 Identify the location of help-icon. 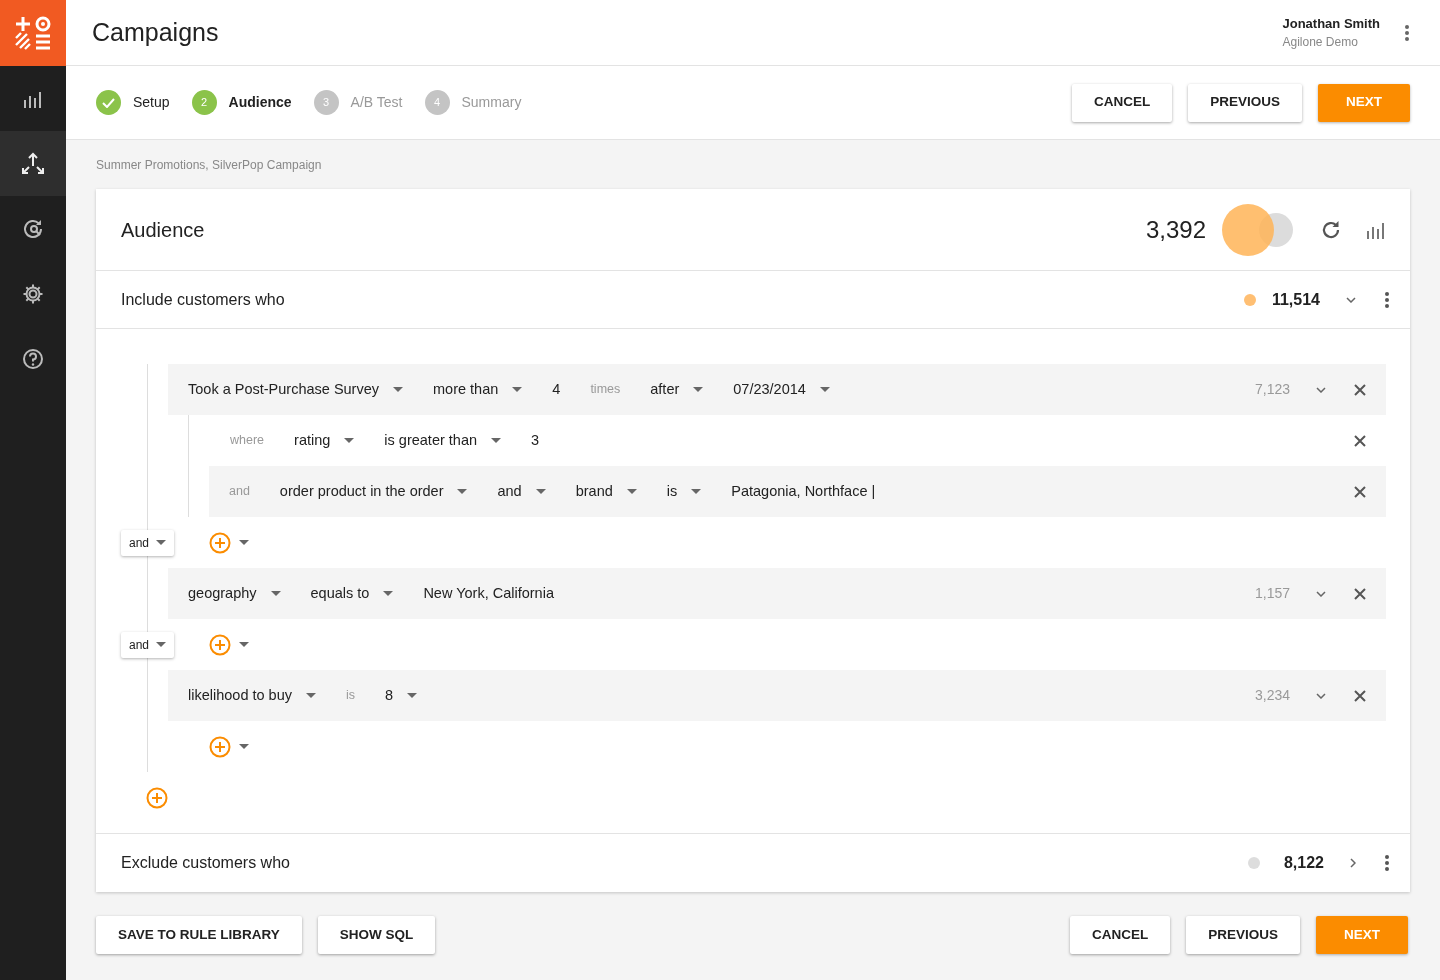
(33, 358).